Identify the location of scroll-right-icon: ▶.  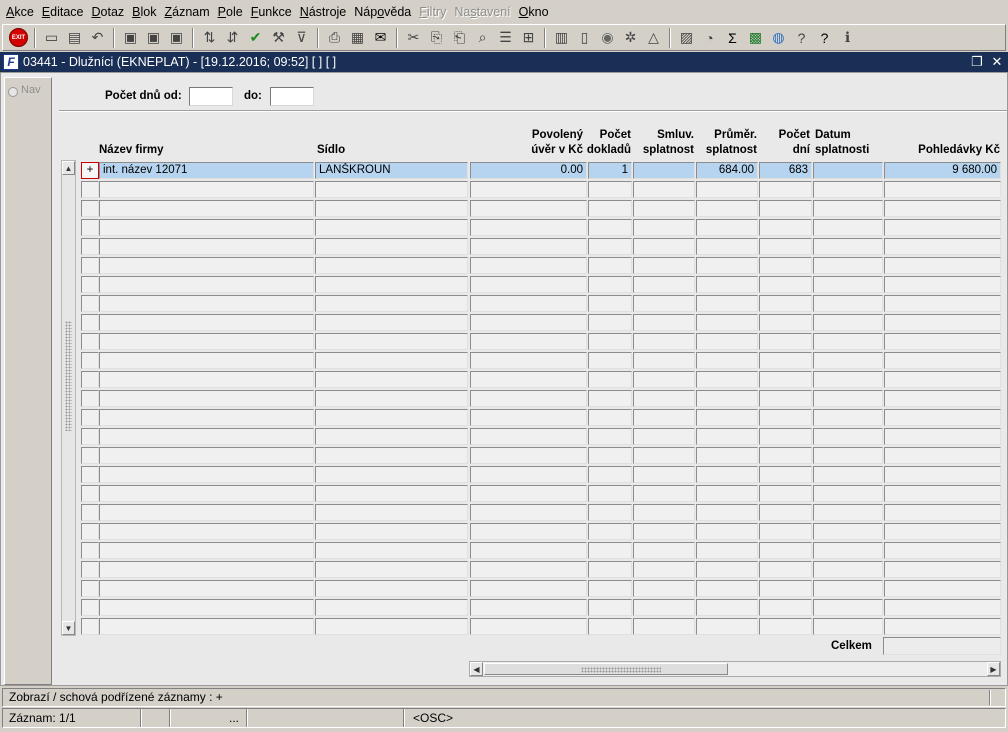
(993, 669).